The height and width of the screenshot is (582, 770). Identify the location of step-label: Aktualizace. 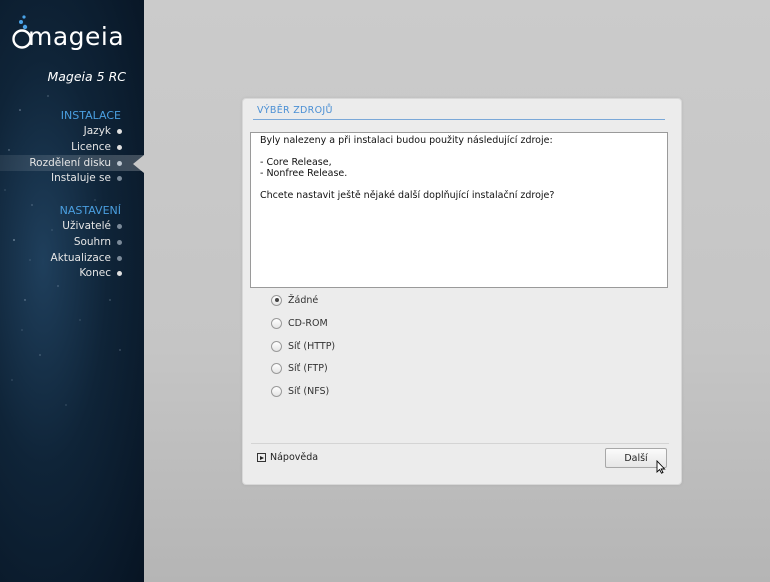
(80, 258).